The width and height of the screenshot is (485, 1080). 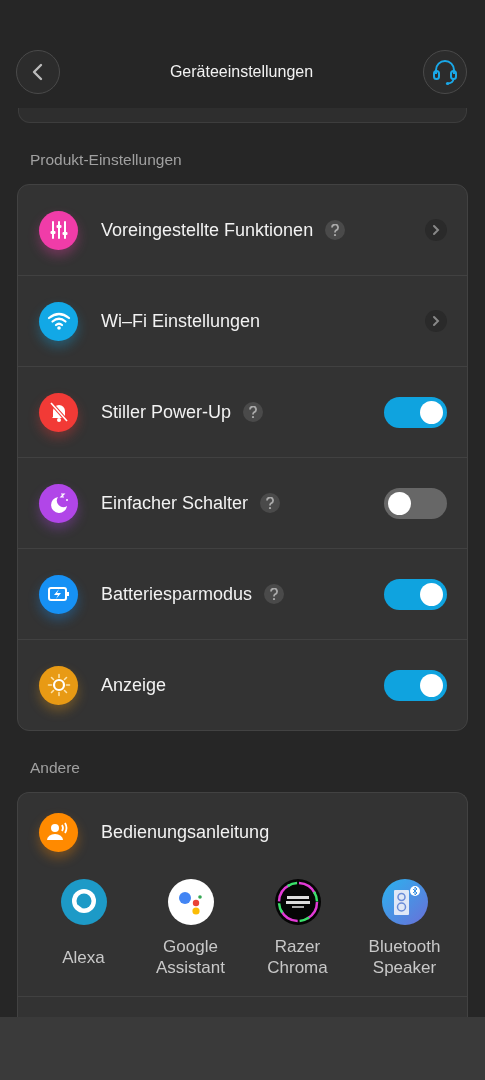 What do you see at coordinates (190, 902) in the screenshot?
I see `assistant-icon` at bounding box center [190, 902].